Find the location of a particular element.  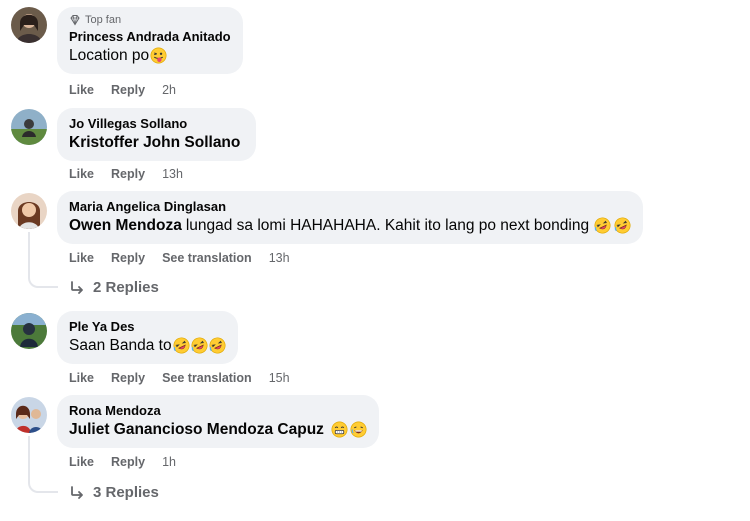

comment-actions: Like Reply 1h is located at coordinates (122, 462).